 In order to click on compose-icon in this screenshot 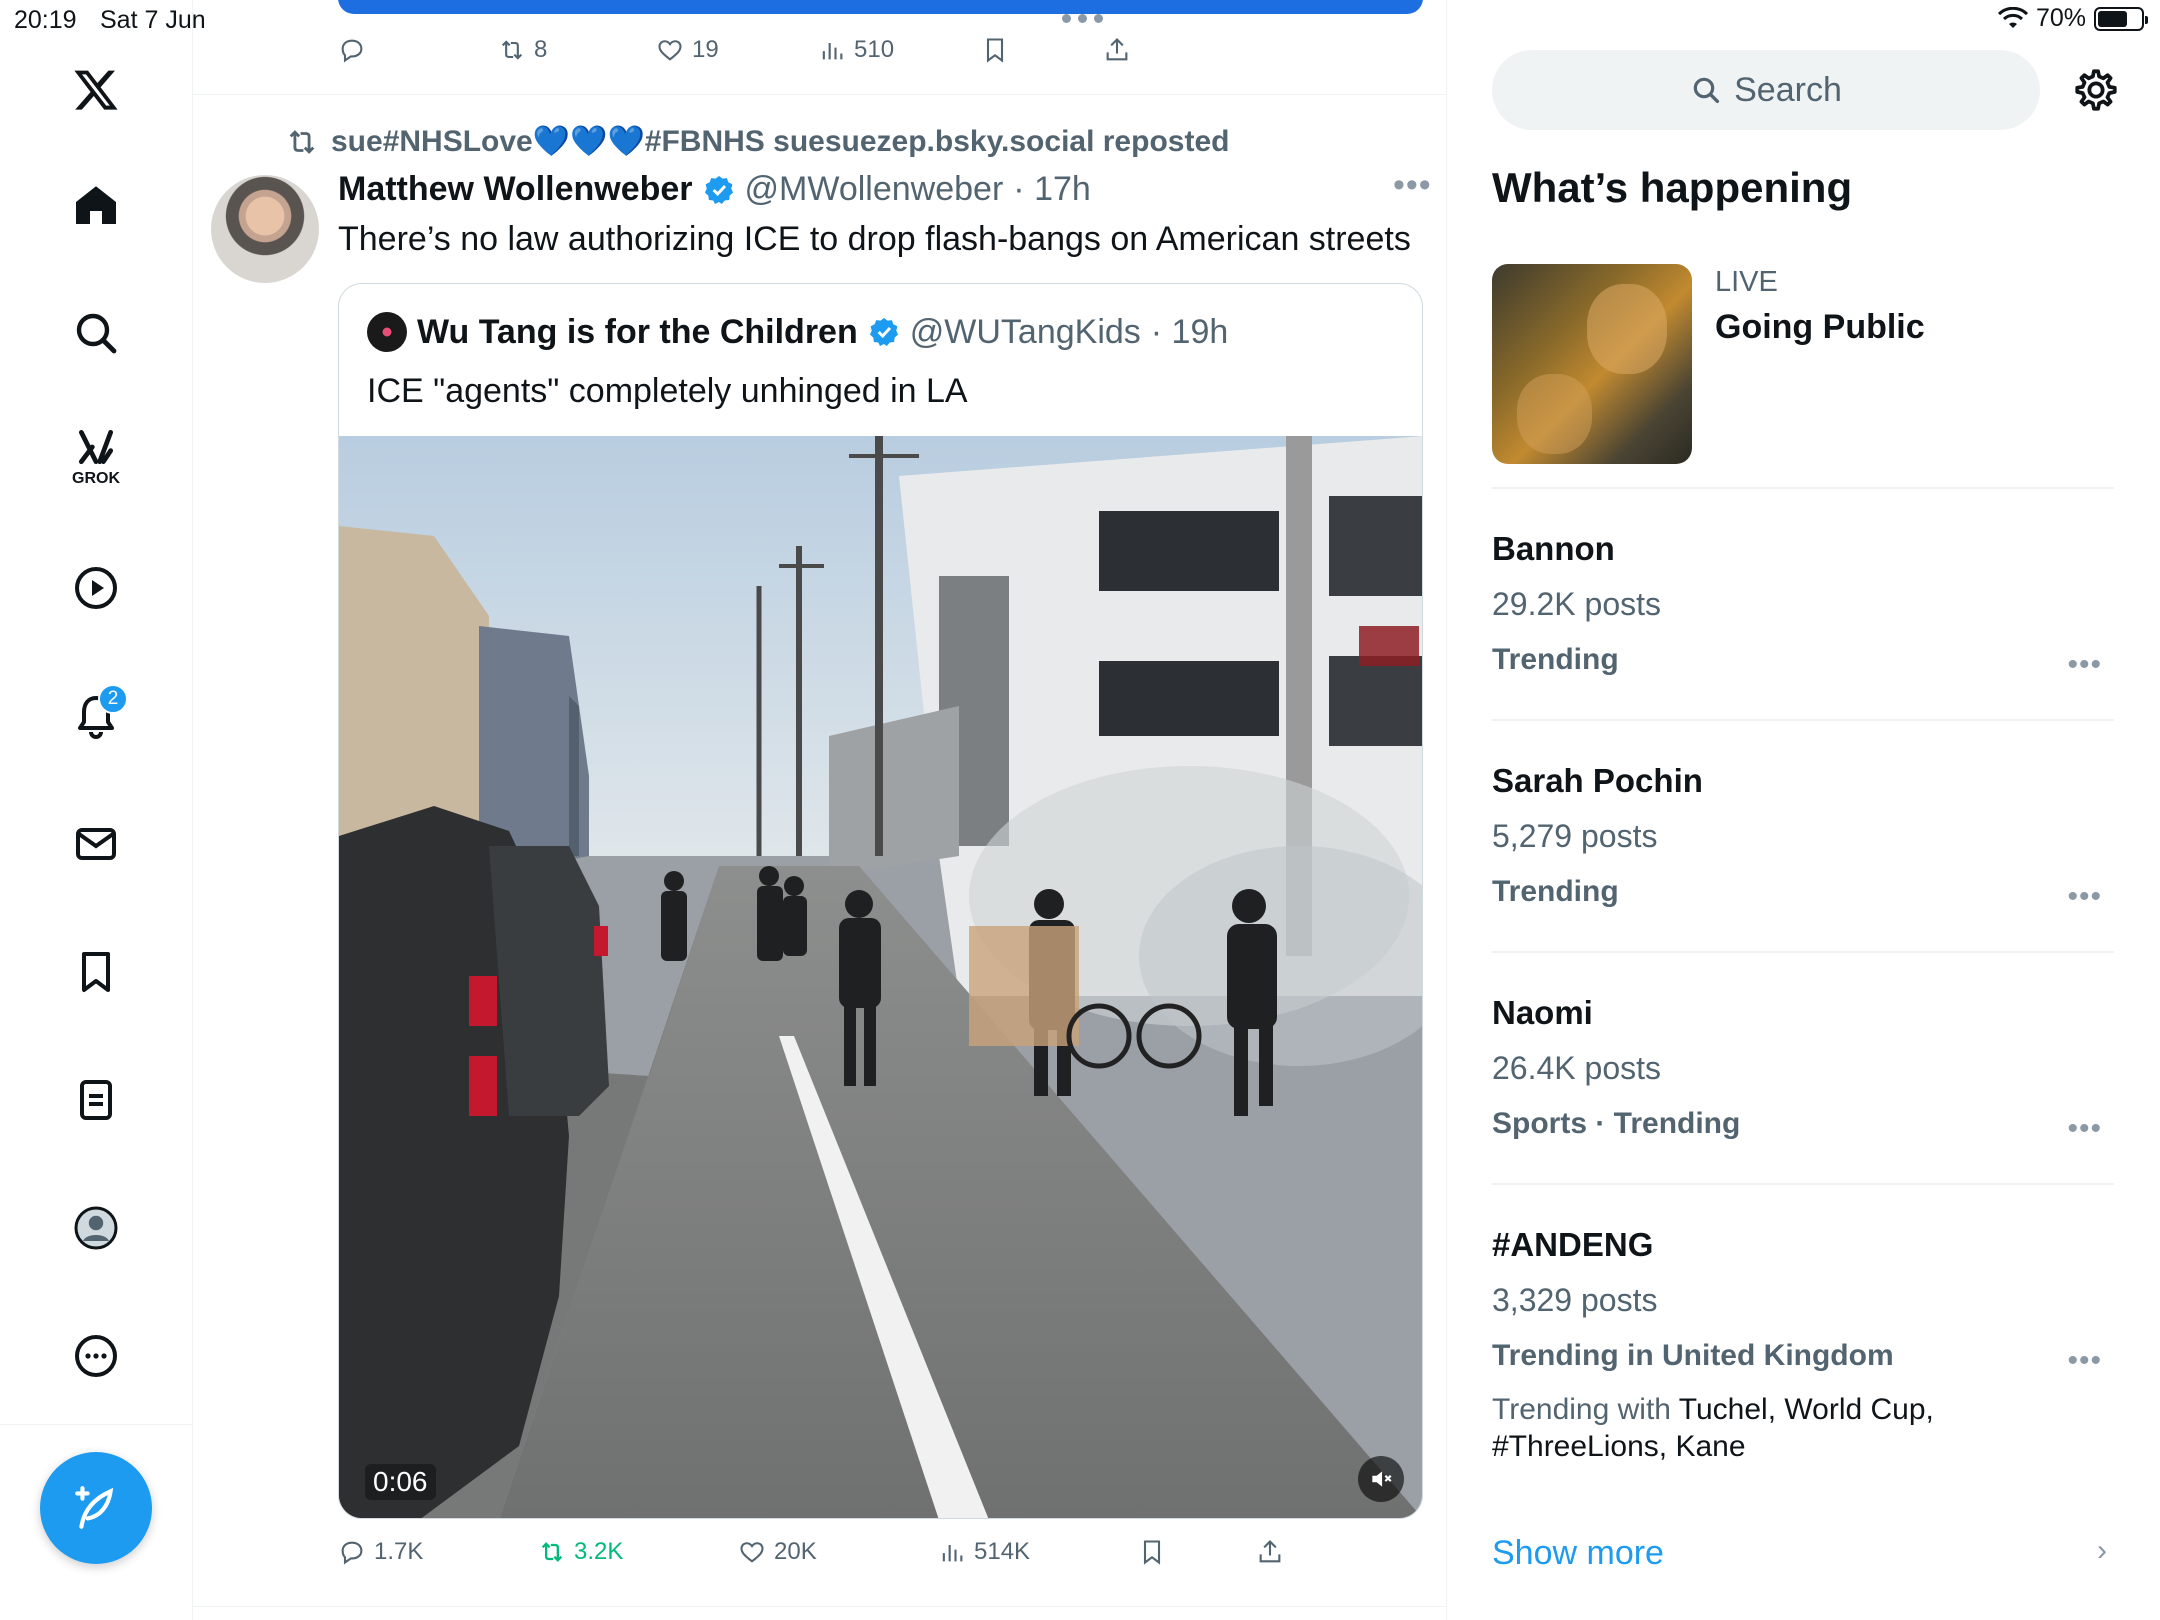, I will do `click(94, 1507)`.